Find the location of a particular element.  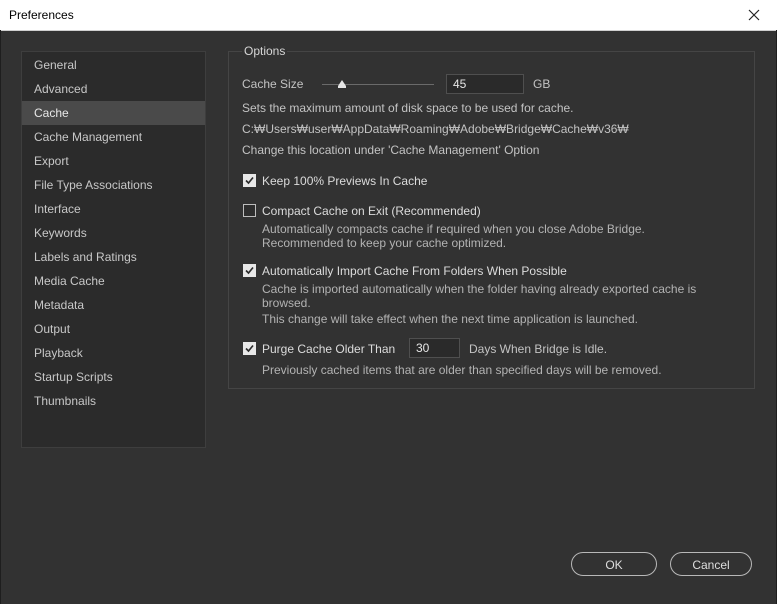

sidebar-item-keywords: Keywords is located at coordinates (113, 233).